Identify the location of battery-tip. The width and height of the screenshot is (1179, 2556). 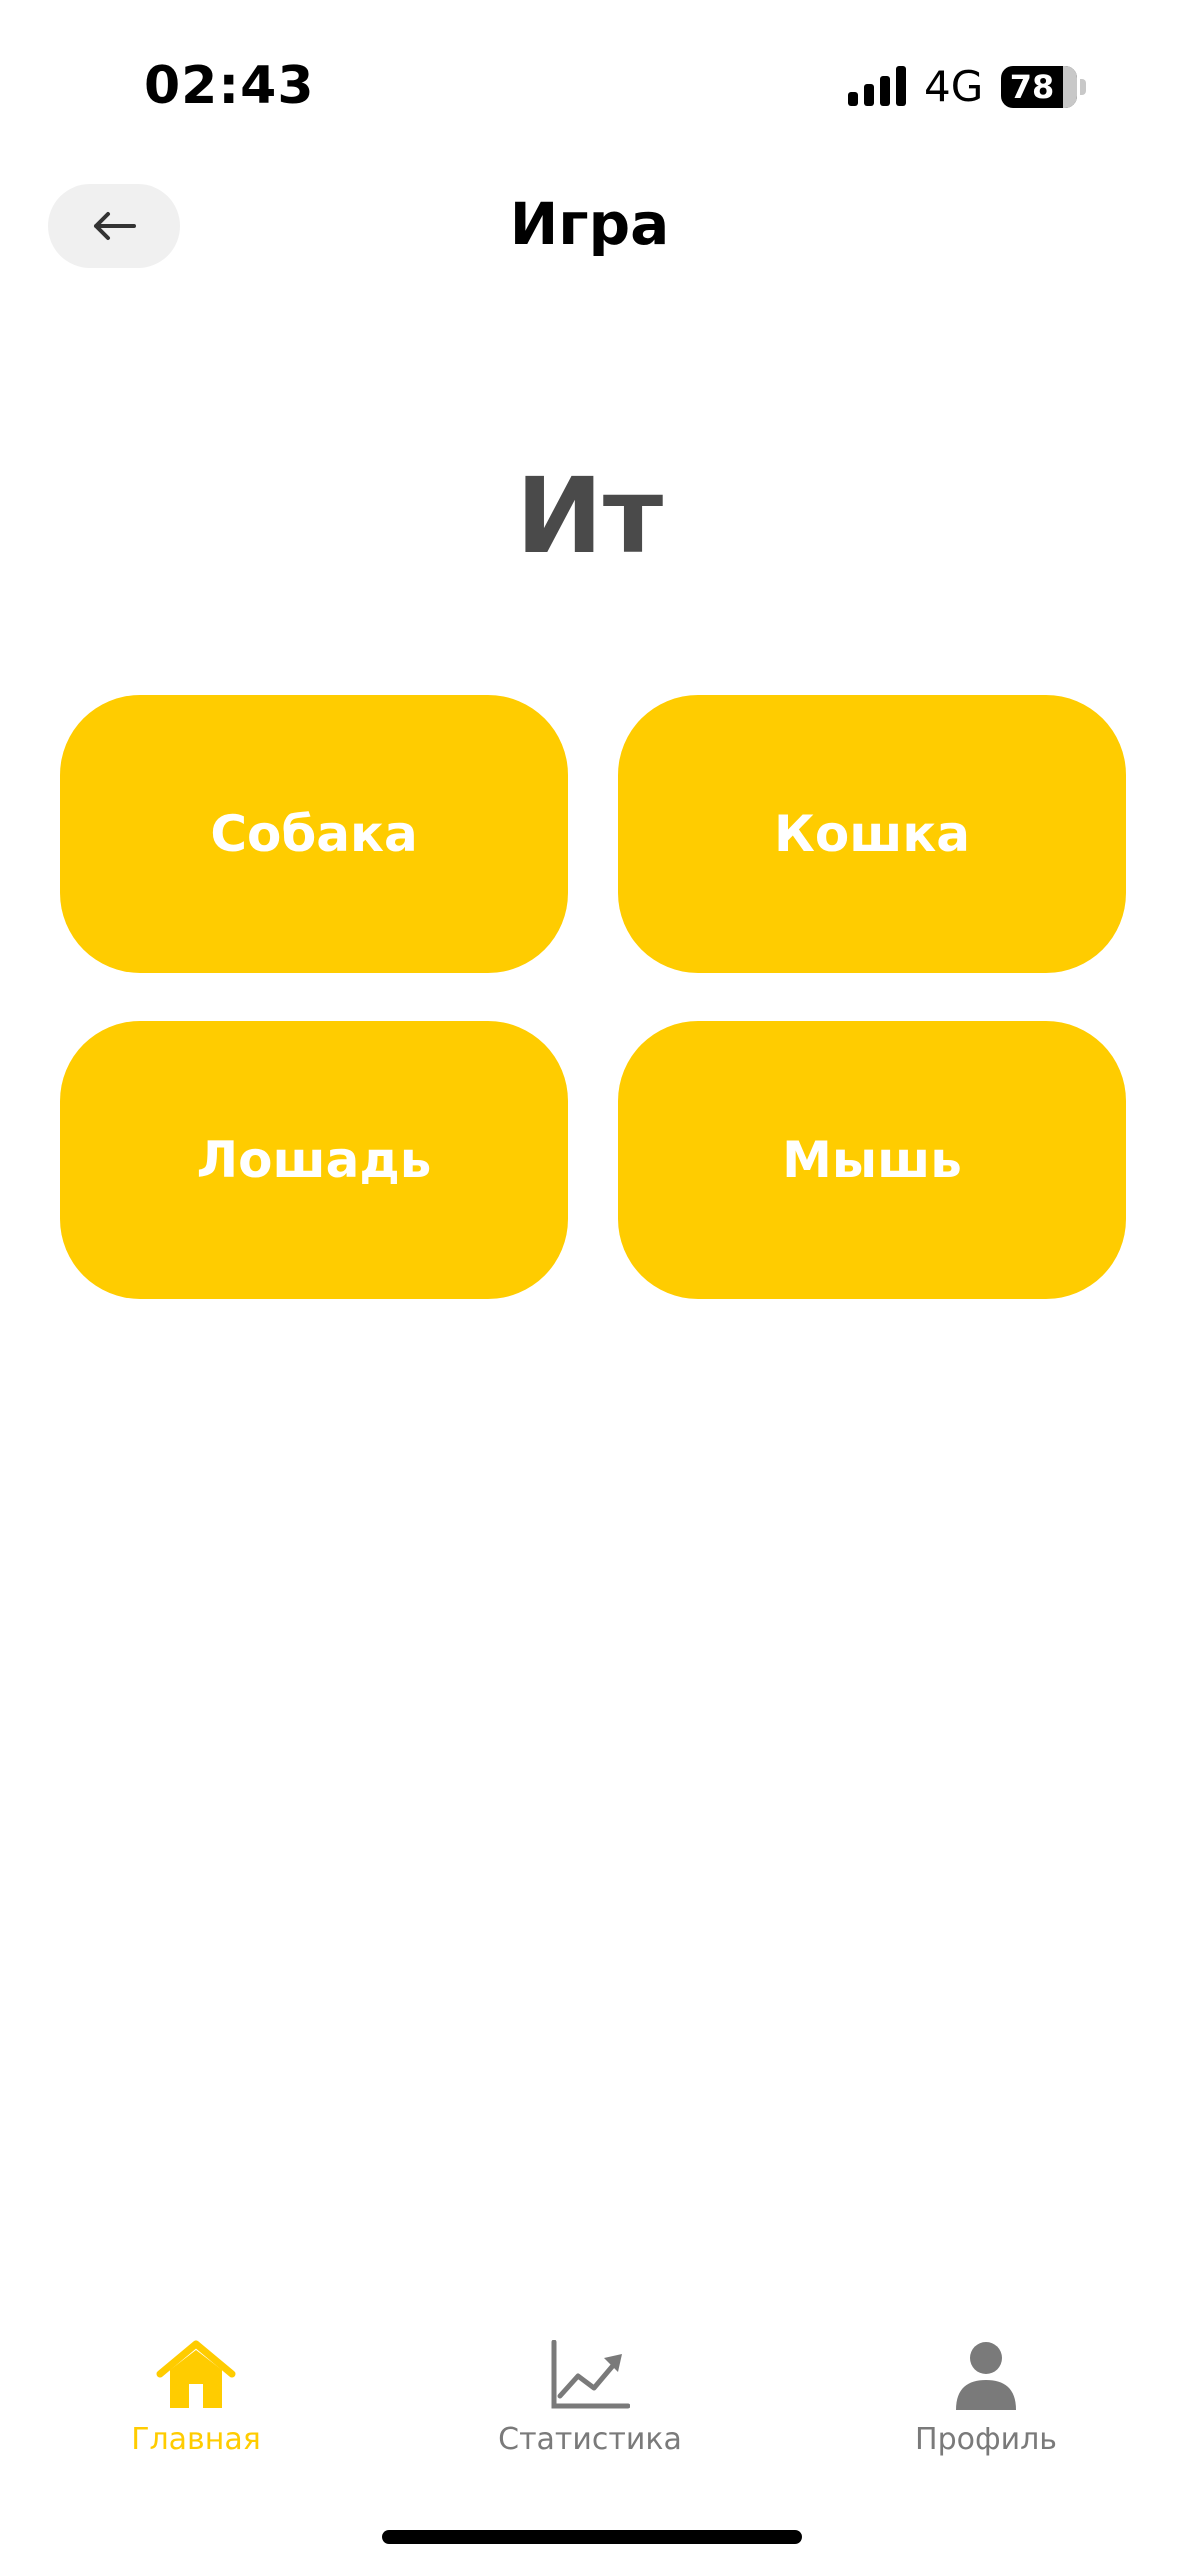
(1083, 87).